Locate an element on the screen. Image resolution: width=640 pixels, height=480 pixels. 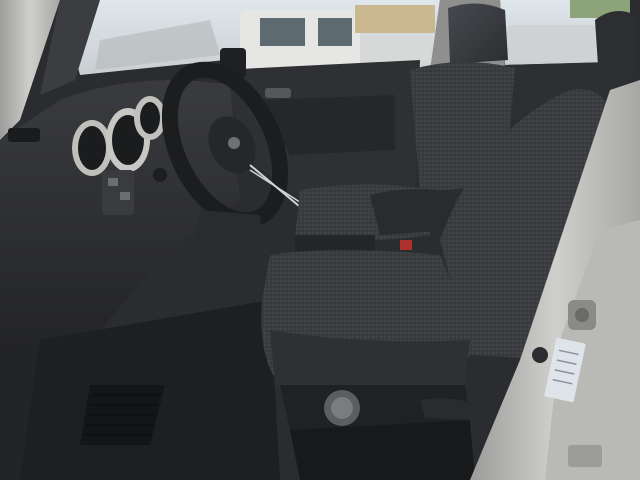
rear-parked-car is located at coordinates (552, 43).